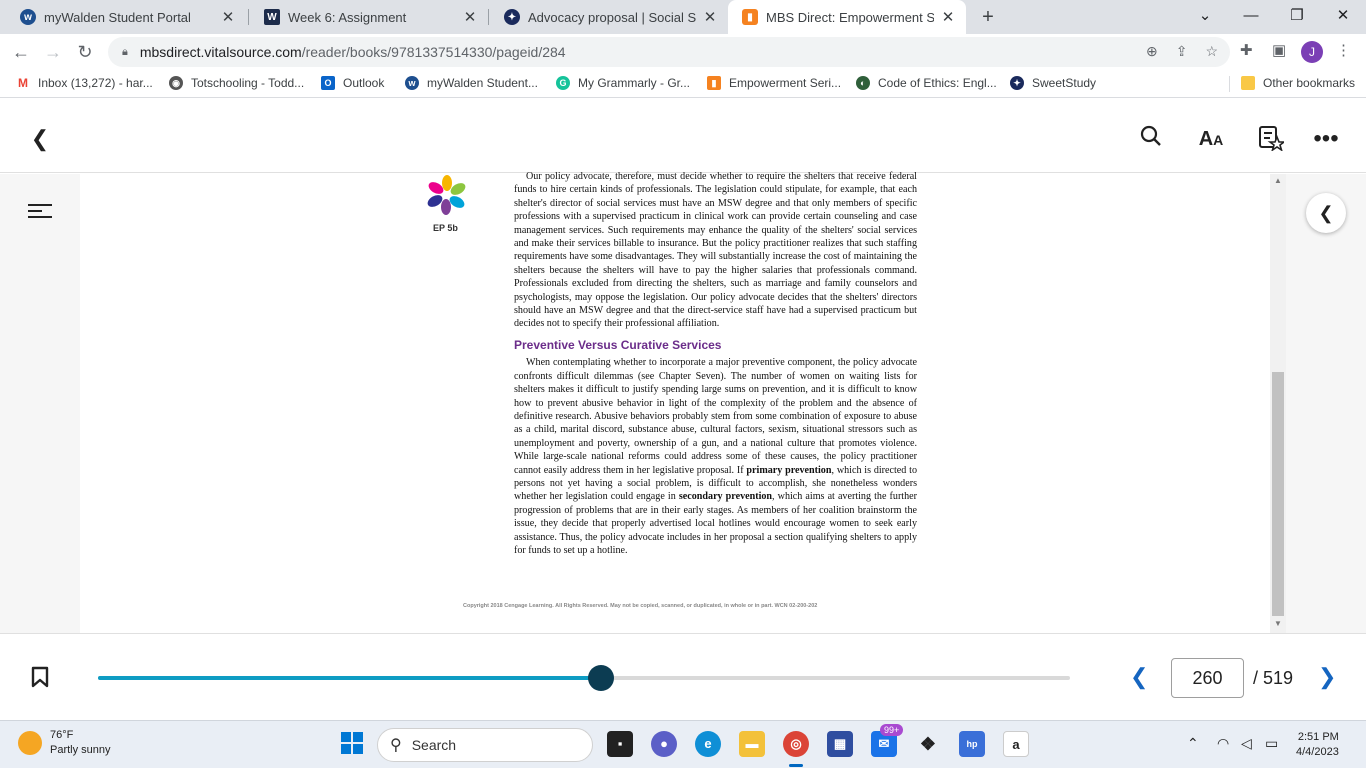 The height and width of the screenshot is (768, 1366). I want to click on more-options-icon: •••, so click(1326, 139).